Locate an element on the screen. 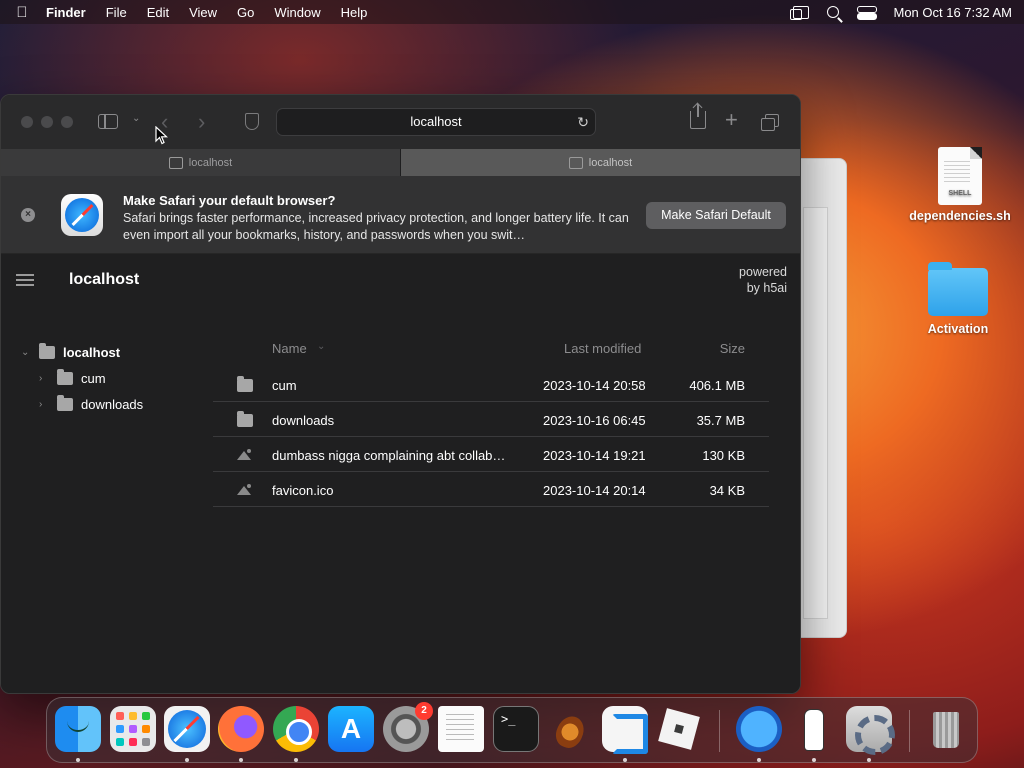 This screenshot has width=1024, height=768. file-row: downloads 2023-10-16 06:45 35.7 MB is located at coordinates (491, 419).